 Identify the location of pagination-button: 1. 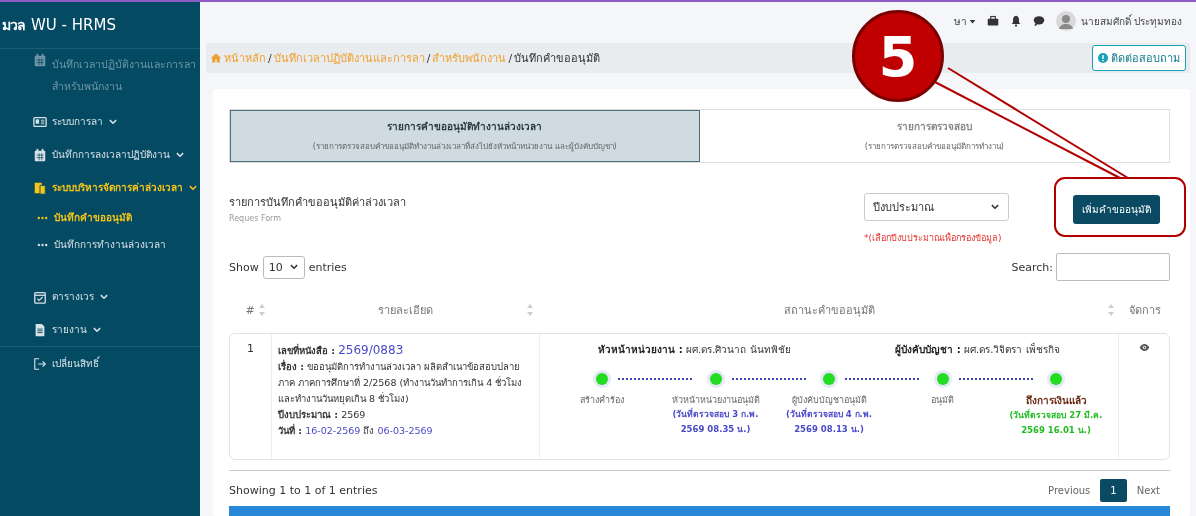
(1113, 490).